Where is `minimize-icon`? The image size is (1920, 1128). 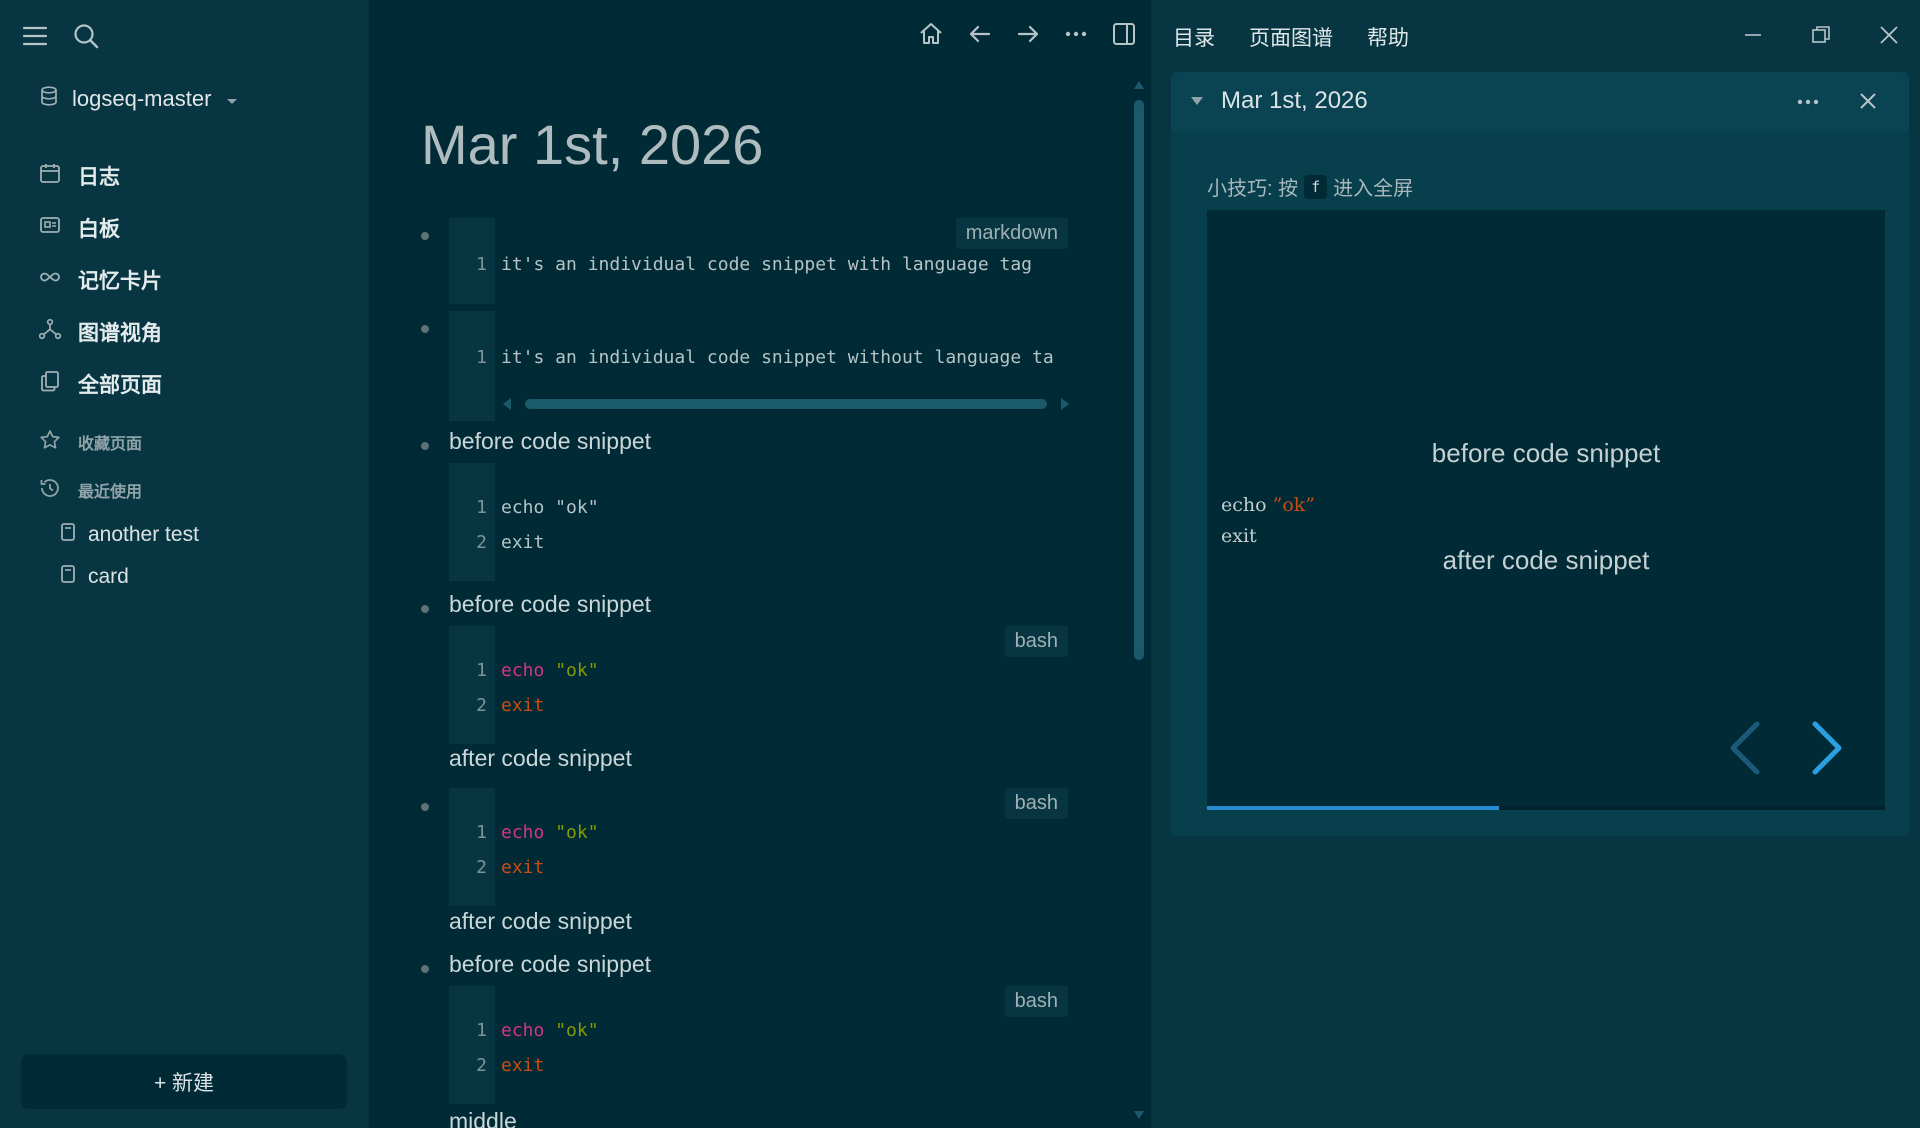
minimize-icon is located at coordinates (1753, 37).